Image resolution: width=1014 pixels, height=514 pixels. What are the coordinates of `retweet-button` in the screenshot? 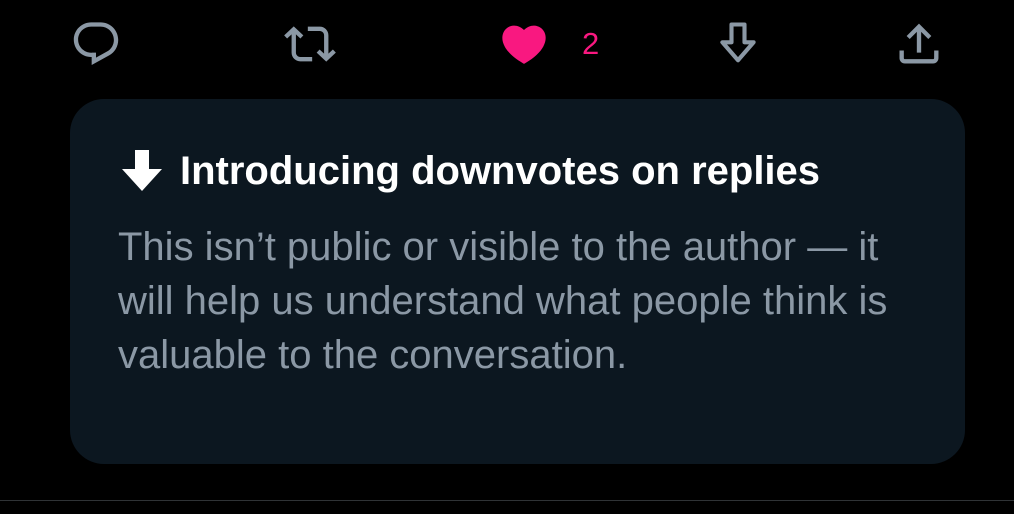 It's located at (310, 44).